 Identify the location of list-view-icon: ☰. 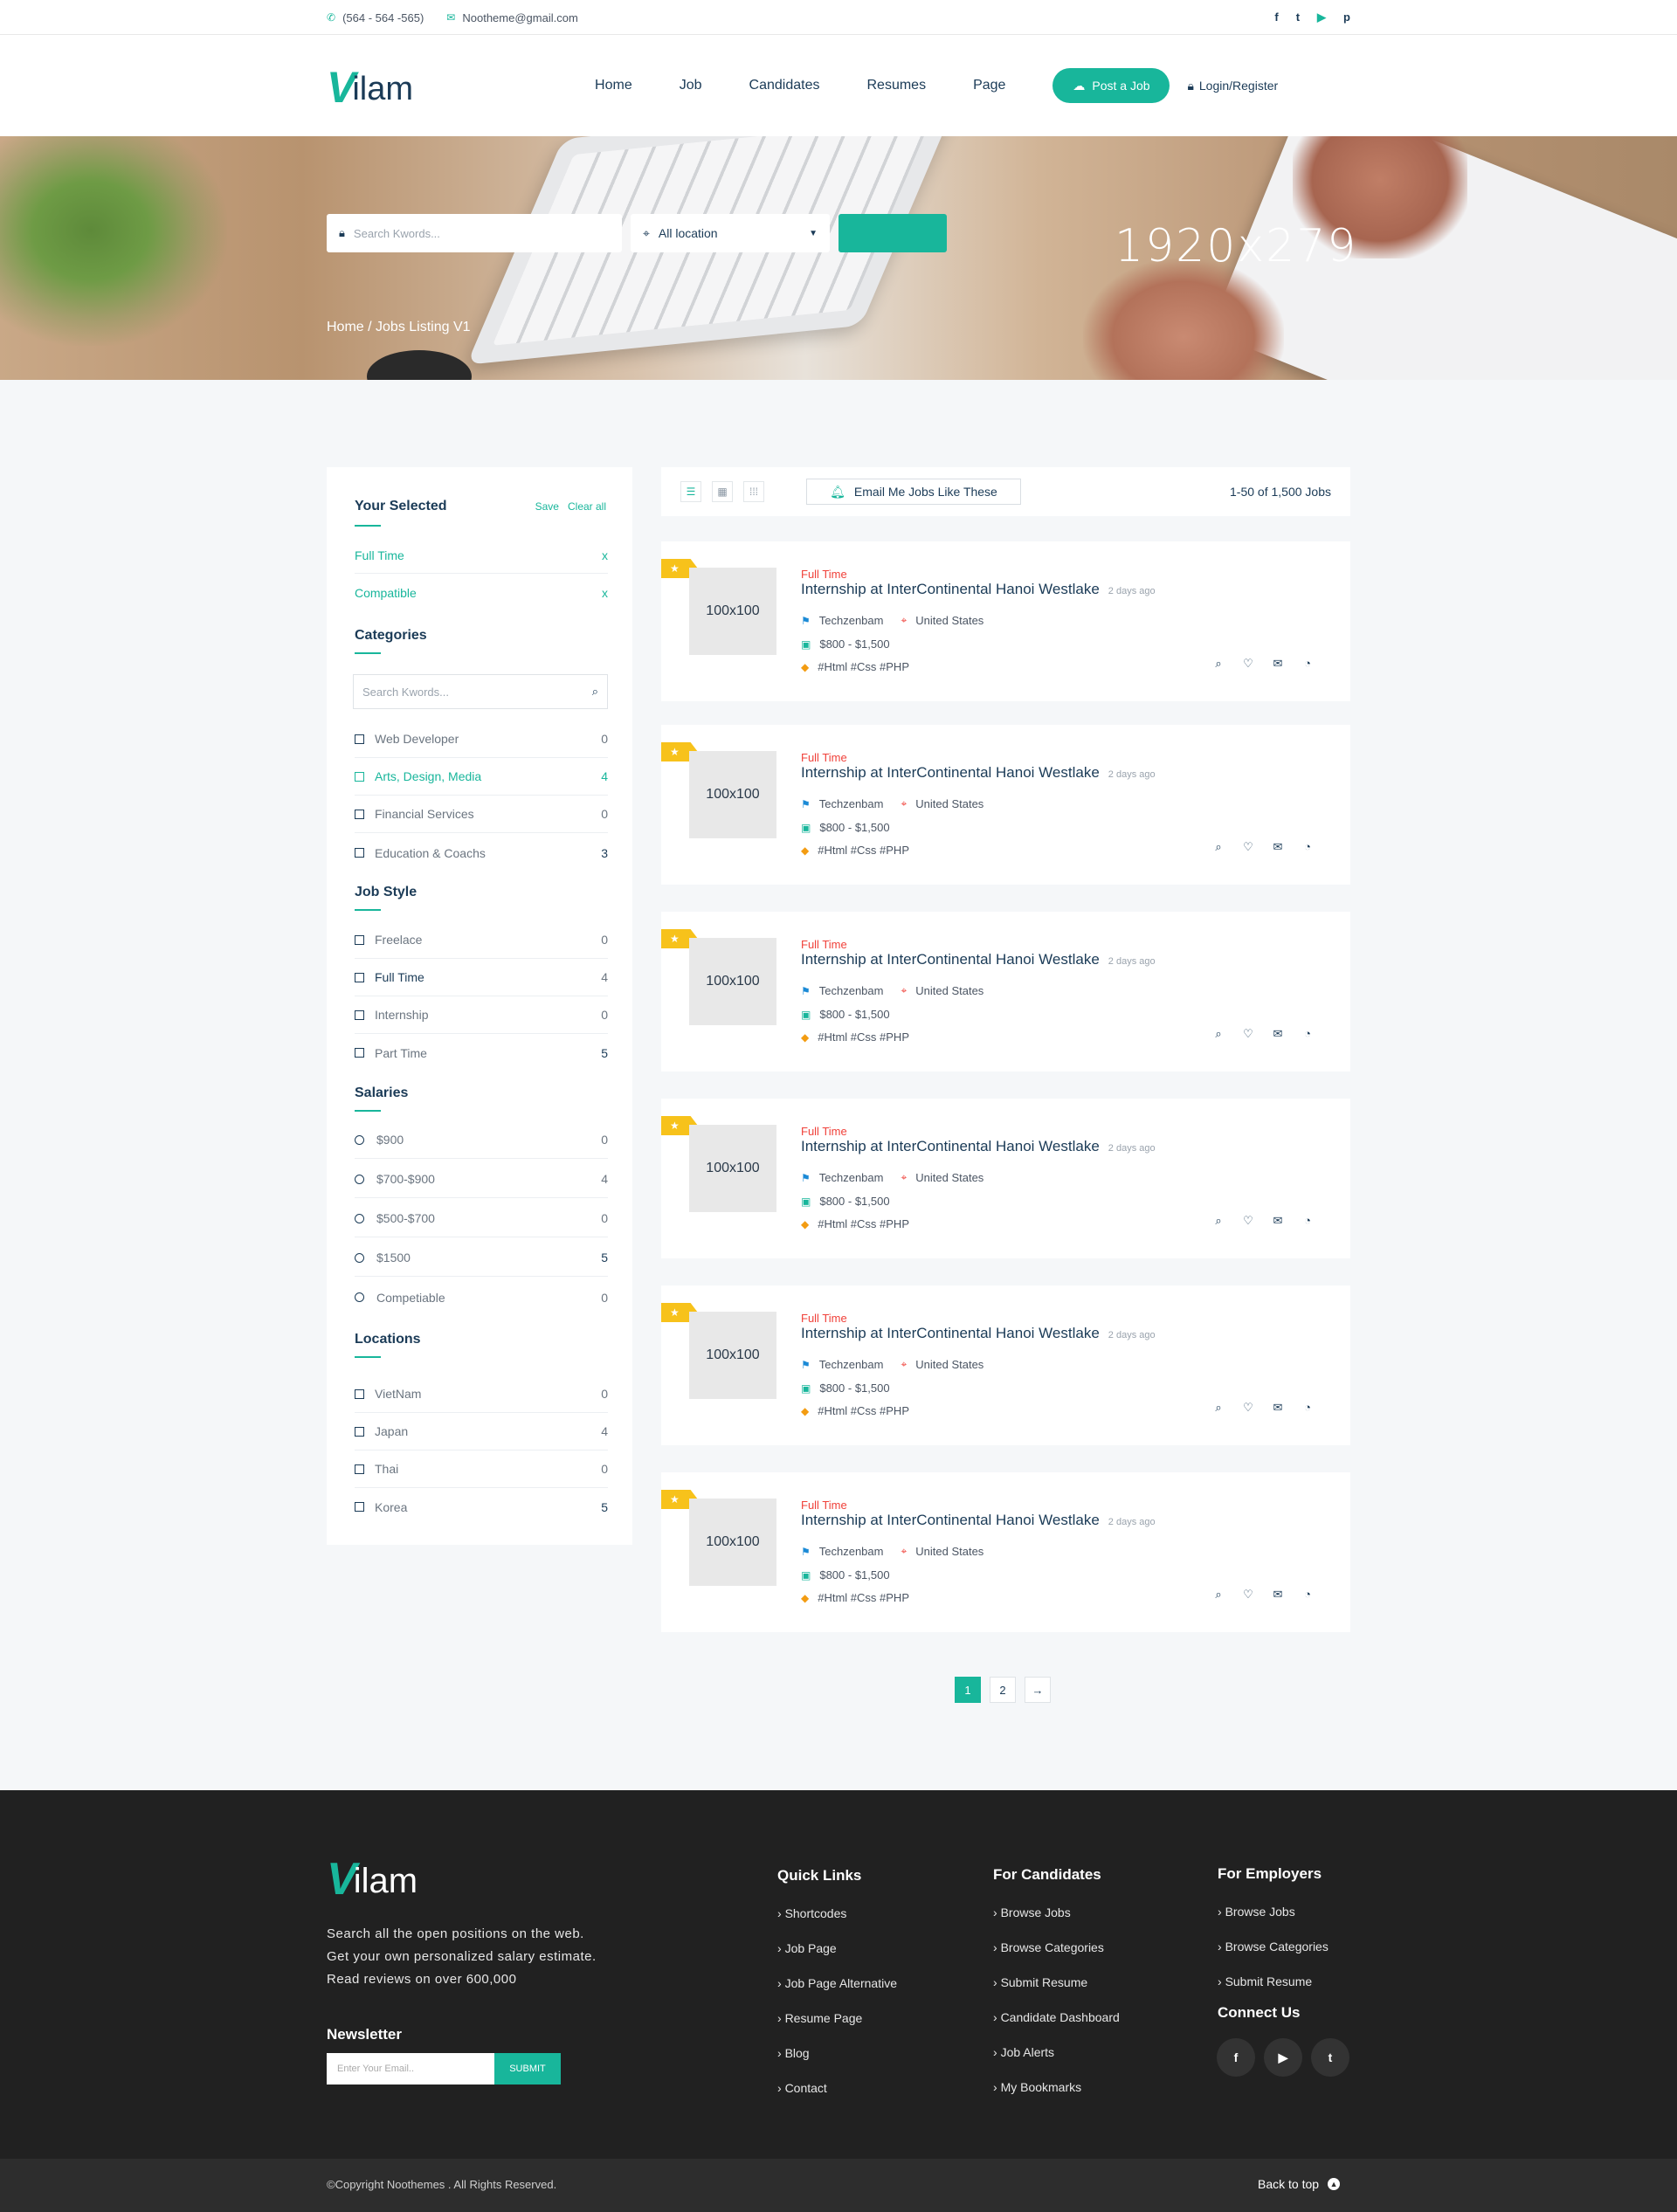
(690, 491).